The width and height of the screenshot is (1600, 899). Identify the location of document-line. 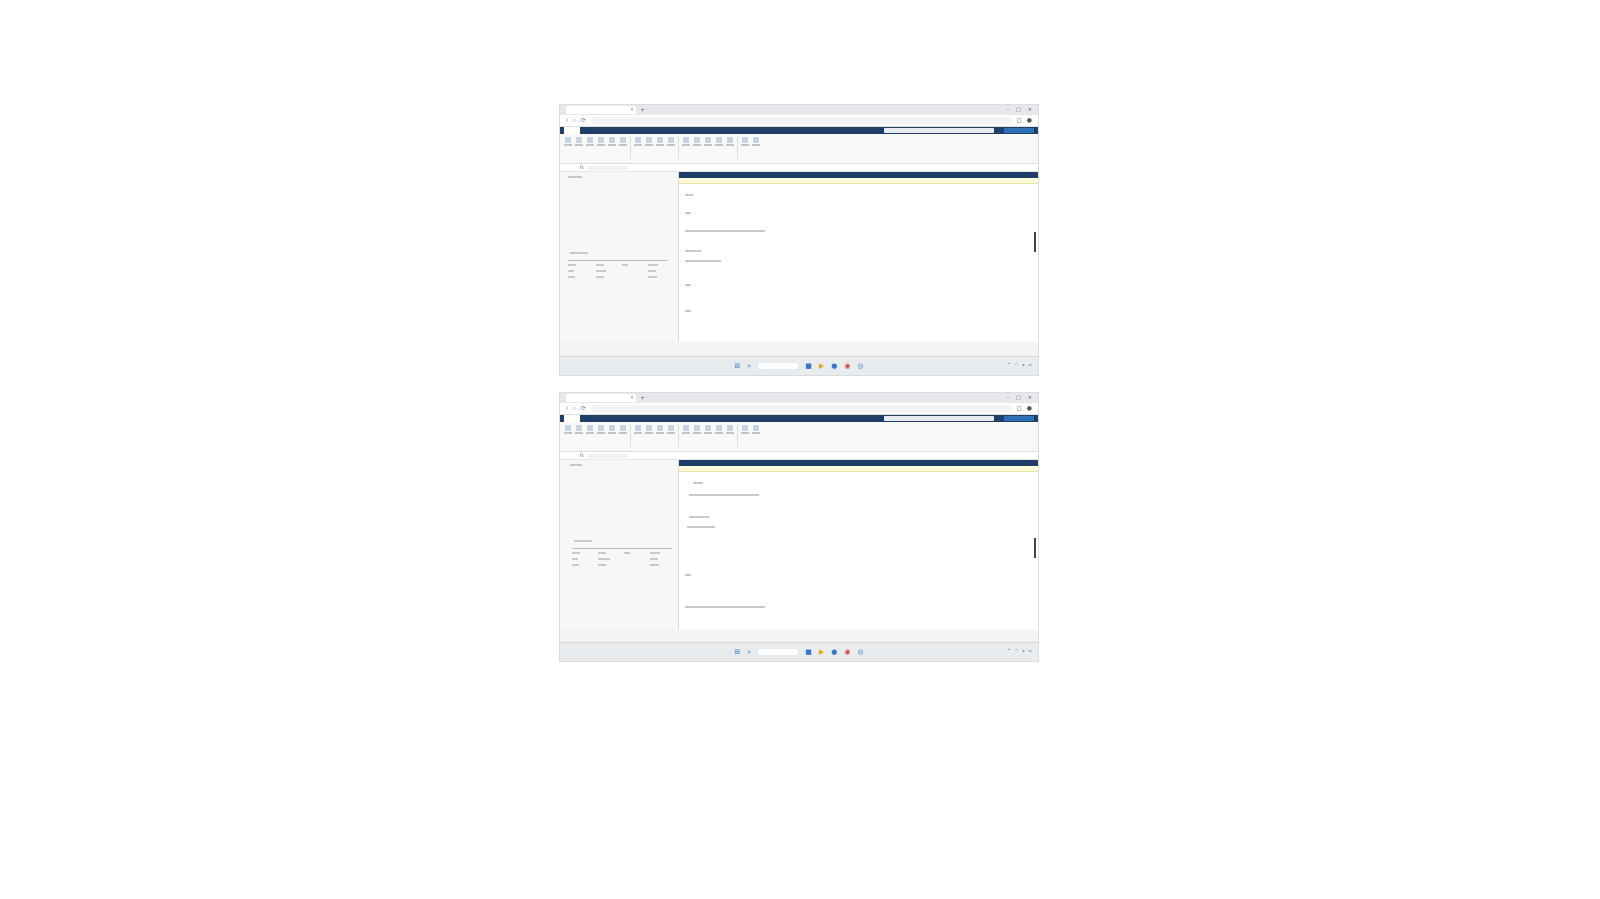
(693, 251).